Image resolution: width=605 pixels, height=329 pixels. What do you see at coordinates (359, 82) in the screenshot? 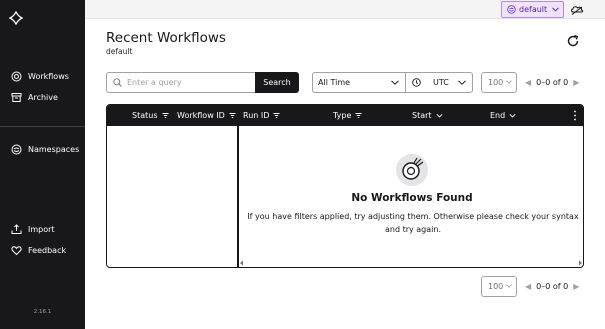
I see `time-range-select: All Time` at bounding box center [359, 82].